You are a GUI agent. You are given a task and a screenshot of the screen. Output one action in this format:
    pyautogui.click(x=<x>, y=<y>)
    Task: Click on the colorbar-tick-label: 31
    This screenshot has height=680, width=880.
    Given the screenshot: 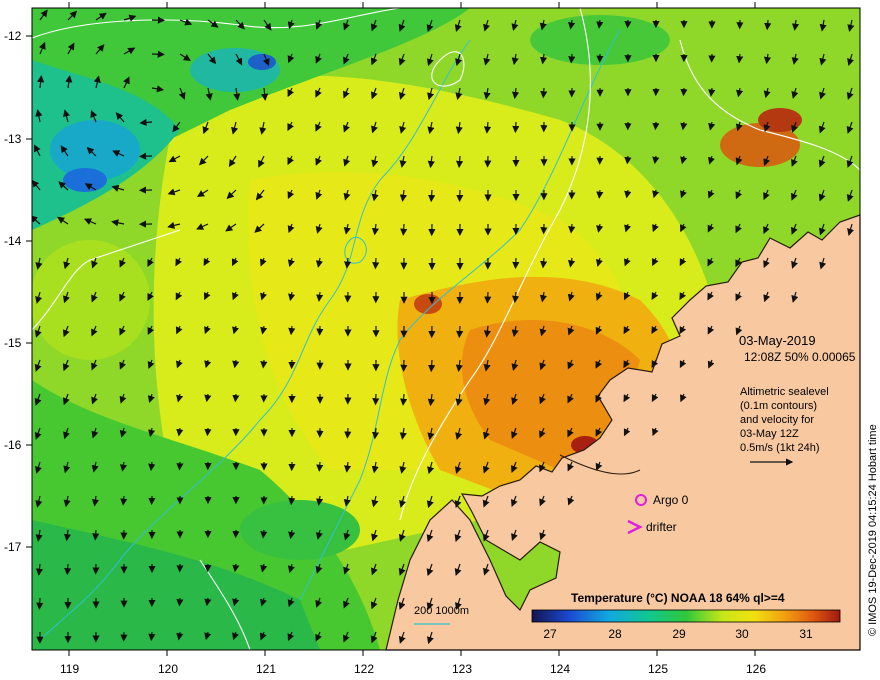 What is the action you would take?
    pyautogui.click(x=806, y=634)
    